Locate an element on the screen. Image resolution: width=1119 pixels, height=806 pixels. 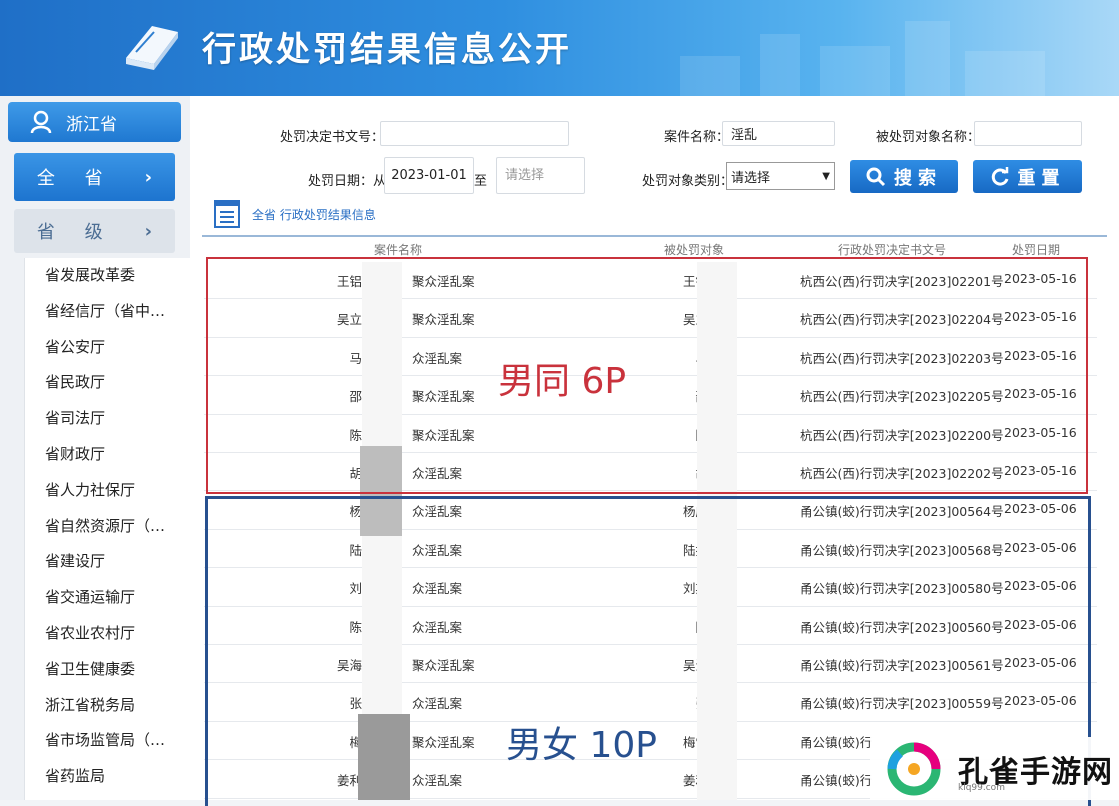
all-province-label: 全 省 is located at coordinates (75, 178).